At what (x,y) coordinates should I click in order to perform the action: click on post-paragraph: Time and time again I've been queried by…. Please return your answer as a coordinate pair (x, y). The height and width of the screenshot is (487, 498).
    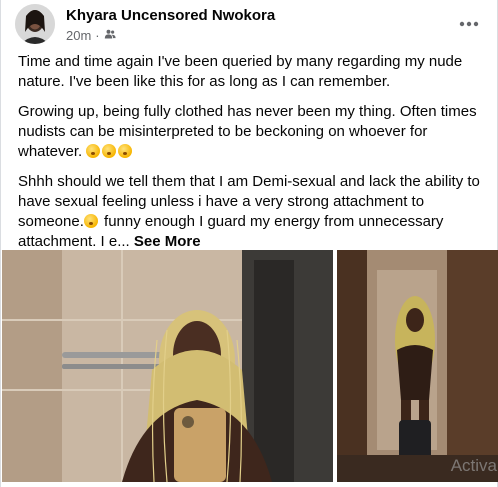
    Looking at the image, I should click on (240, 71).